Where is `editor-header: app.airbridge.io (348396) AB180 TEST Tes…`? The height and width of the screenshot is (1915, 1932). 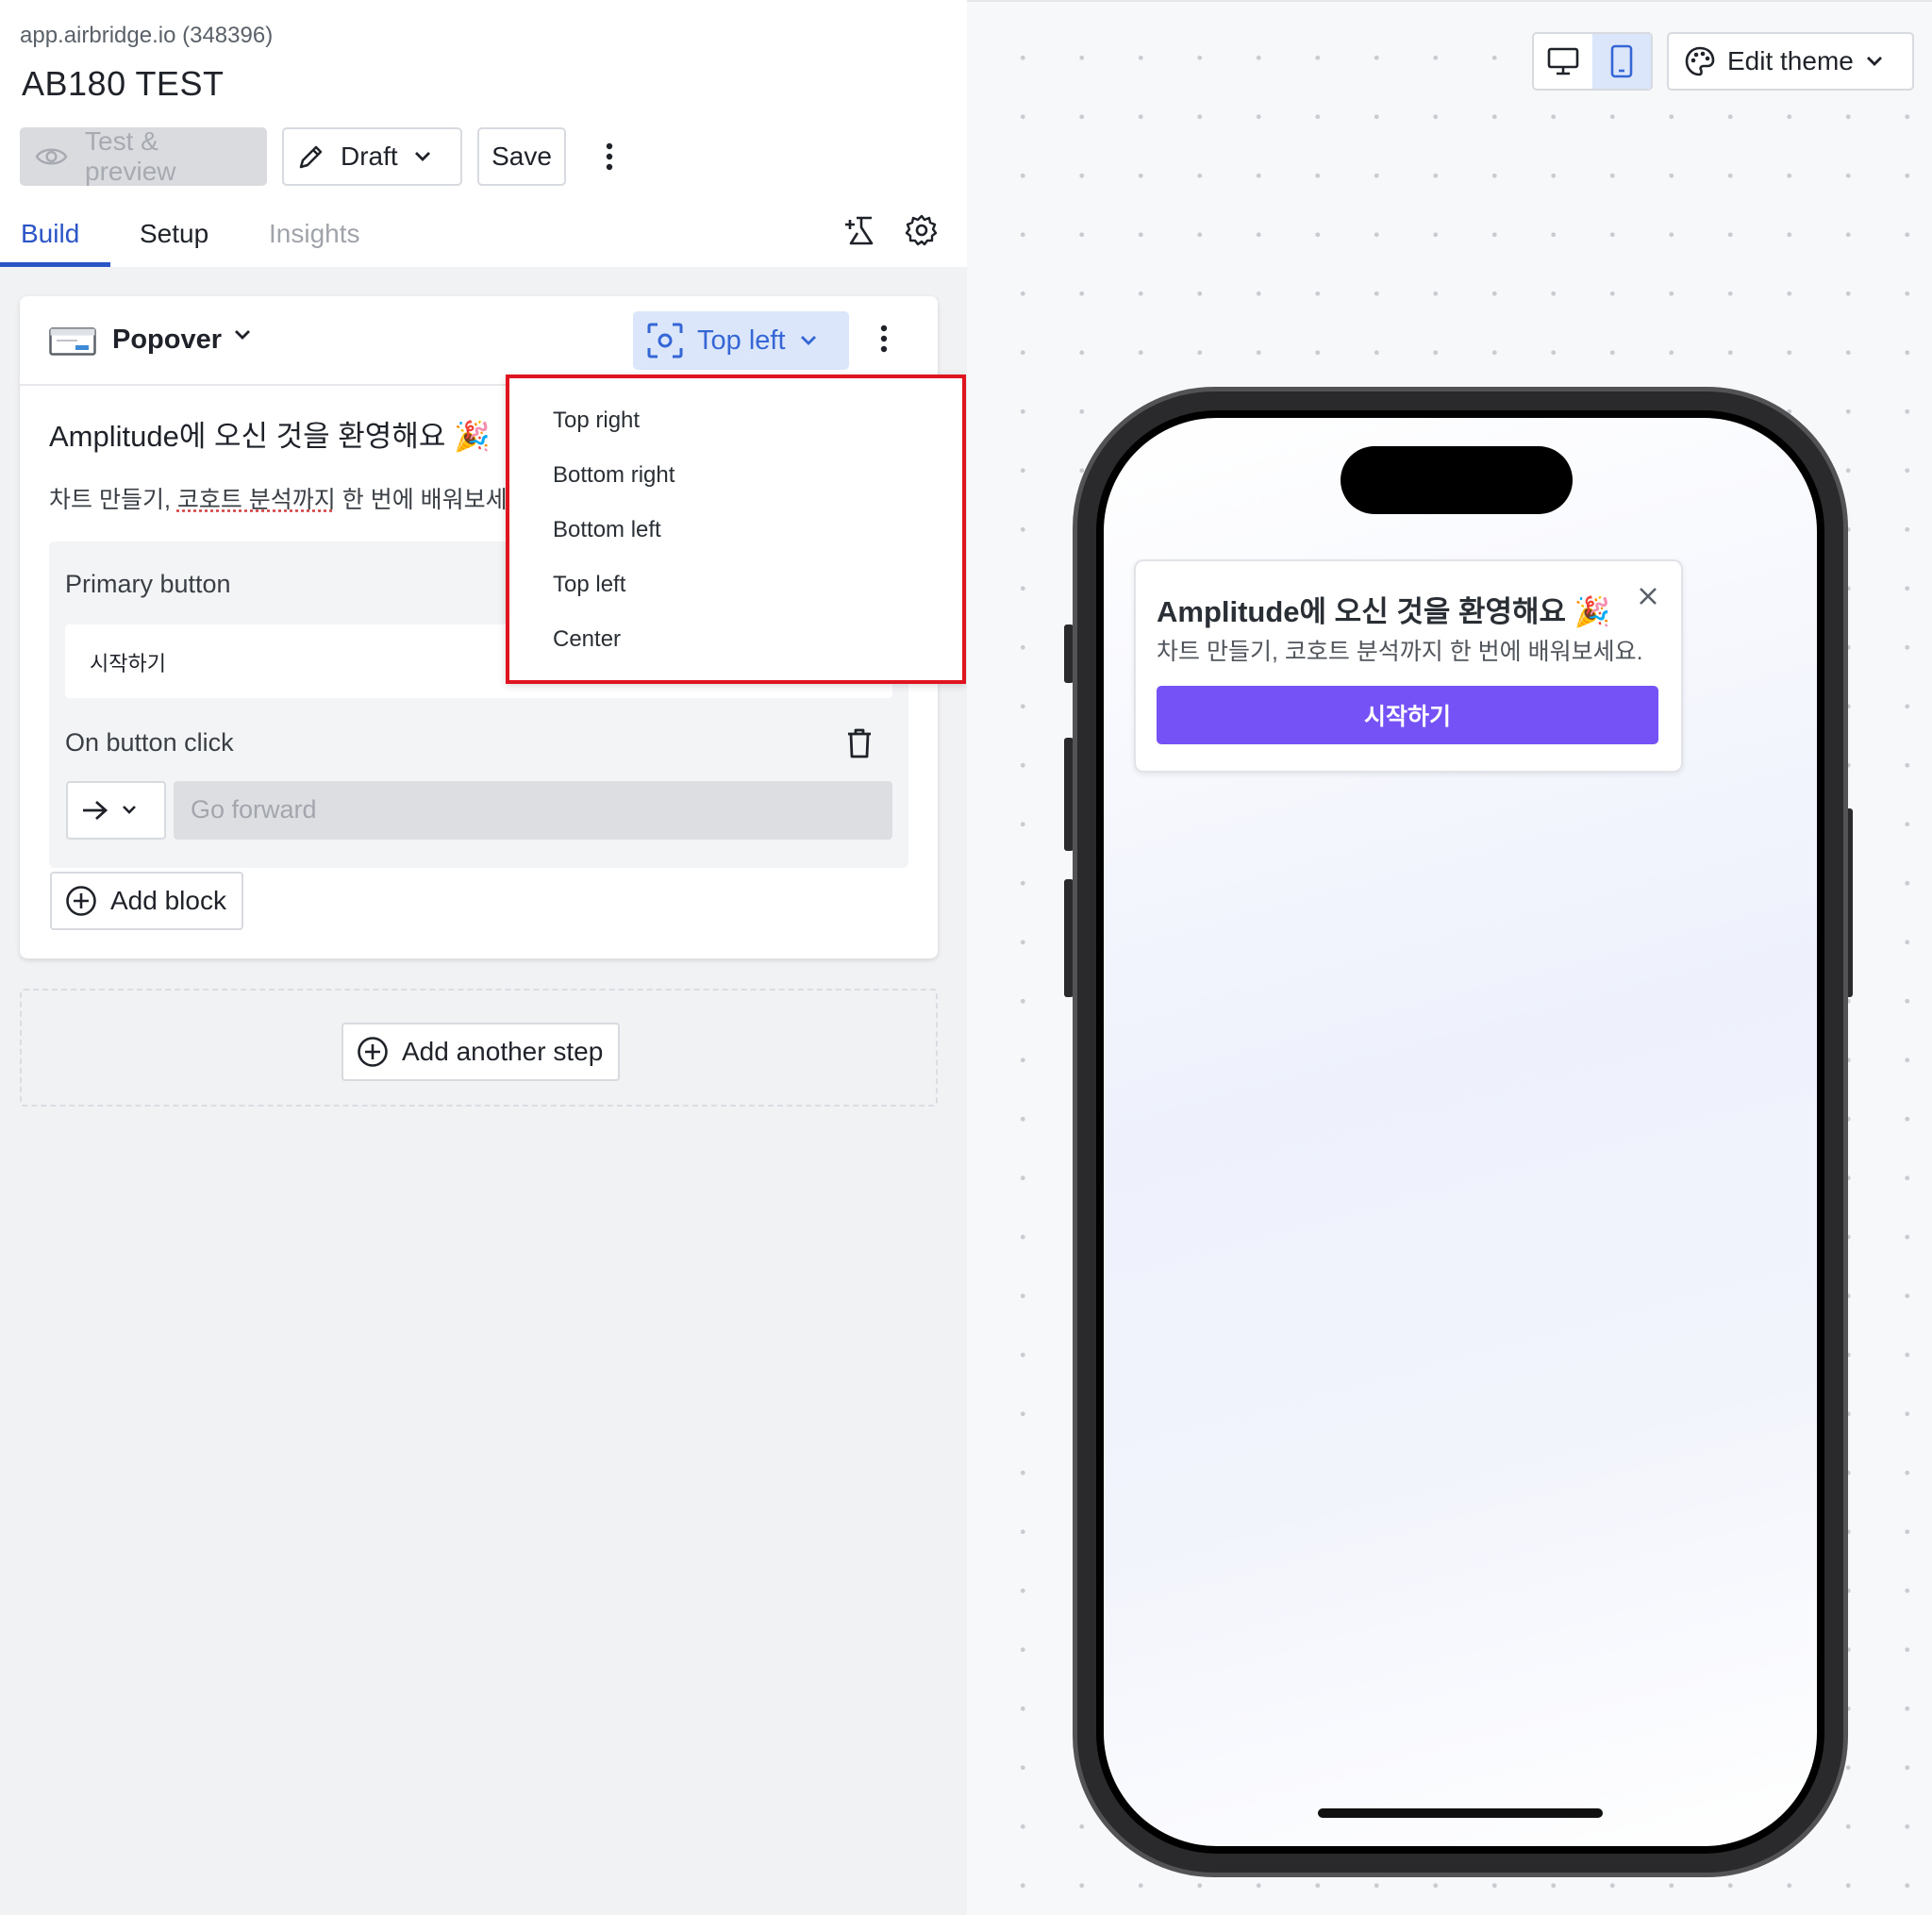 editor-header: app.airbridge.io (348396) AB180 TEST Tes… is located at coordinates (484, 133).